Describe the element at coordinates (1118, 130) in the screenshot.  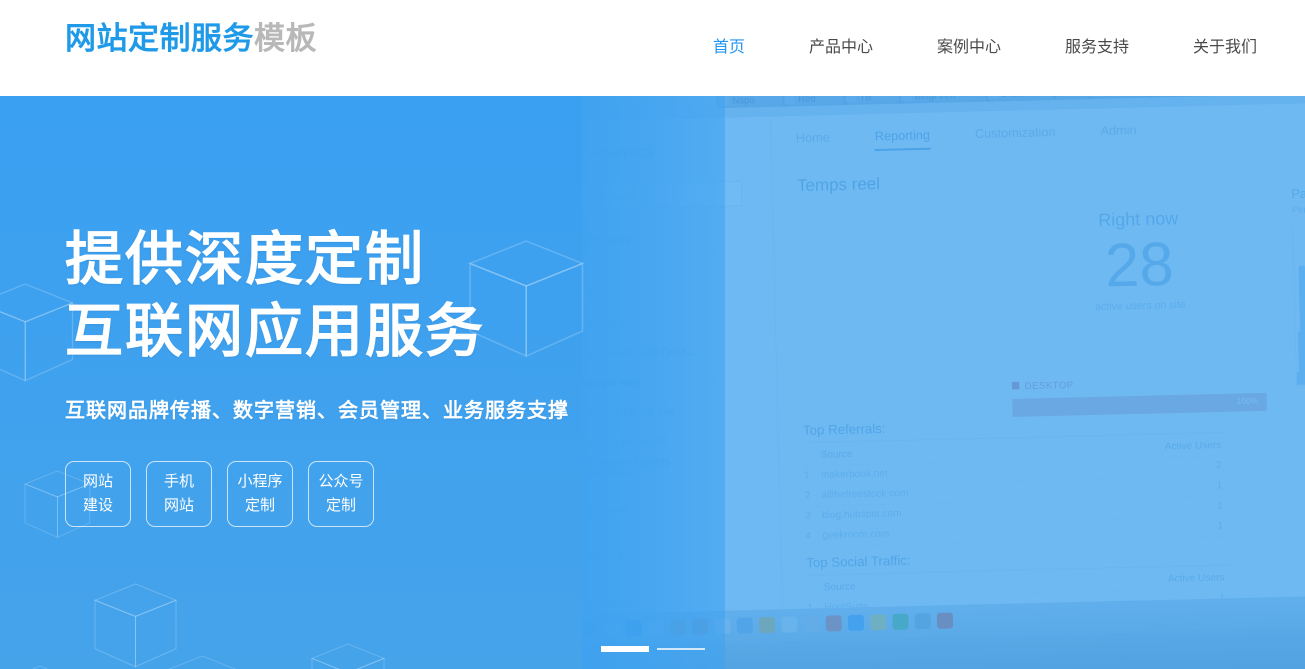
I see `ga-tab-admin: Admin` at that location.